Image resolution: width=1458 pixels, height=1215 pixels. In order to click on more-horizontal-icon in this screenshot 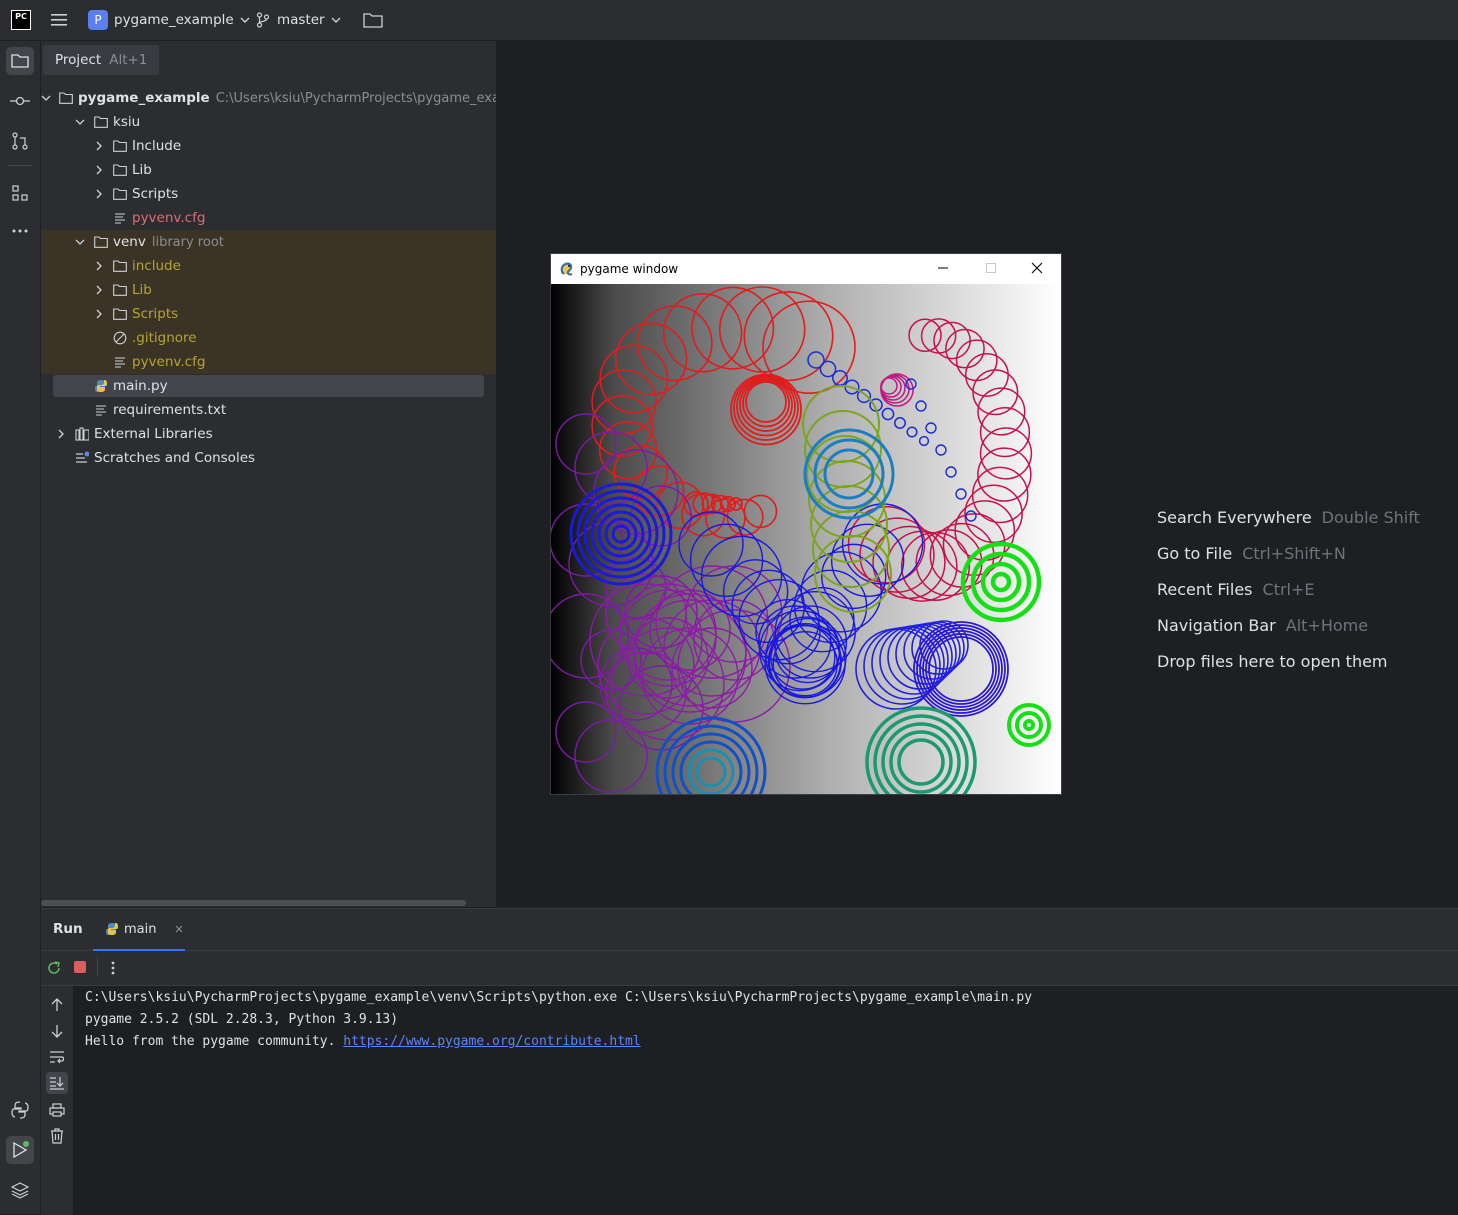, I will do `click(20, 231)`.